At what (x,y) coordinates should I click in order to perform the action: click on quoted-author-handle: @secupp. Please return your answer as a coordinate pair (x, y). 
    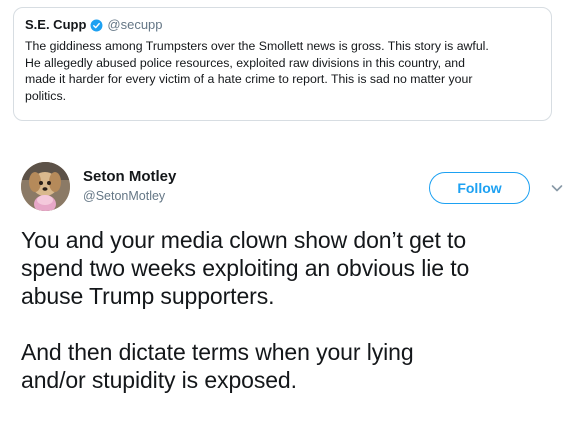
    Looking at the image, I should click on (134, 25).